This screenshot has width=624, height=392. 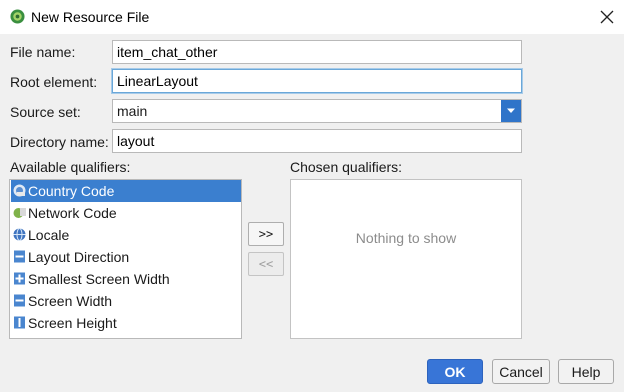 I want to click on list-item-layout-direction: Layout Direction, so click(x=125, y=257).